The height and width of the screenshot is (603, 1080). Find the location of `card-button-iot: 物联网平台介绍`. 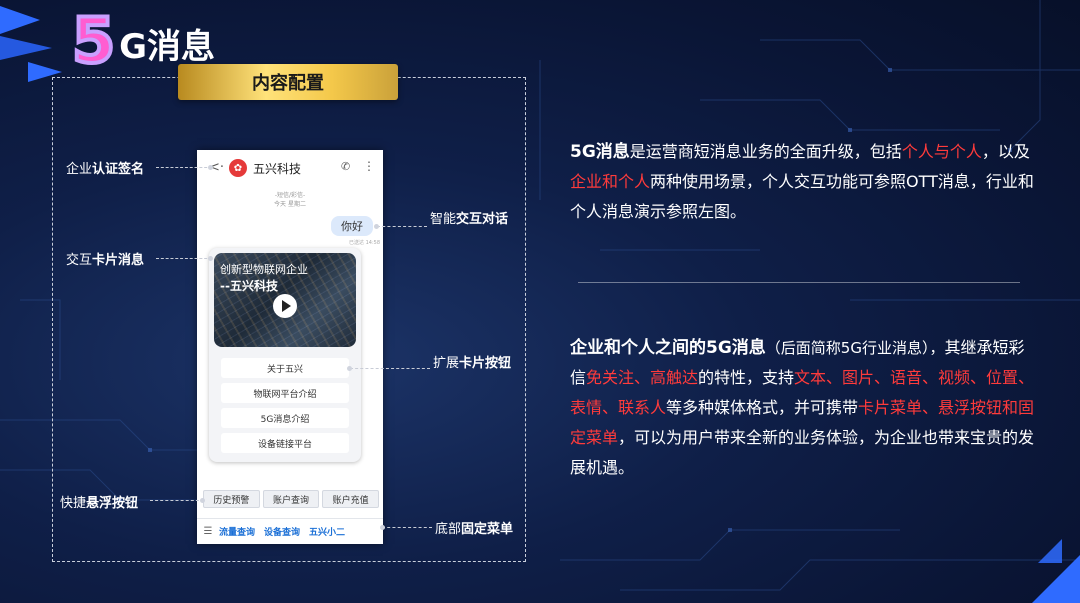

card-button-iot: 物联网平台介绍 is located at coordinates (285, 393).